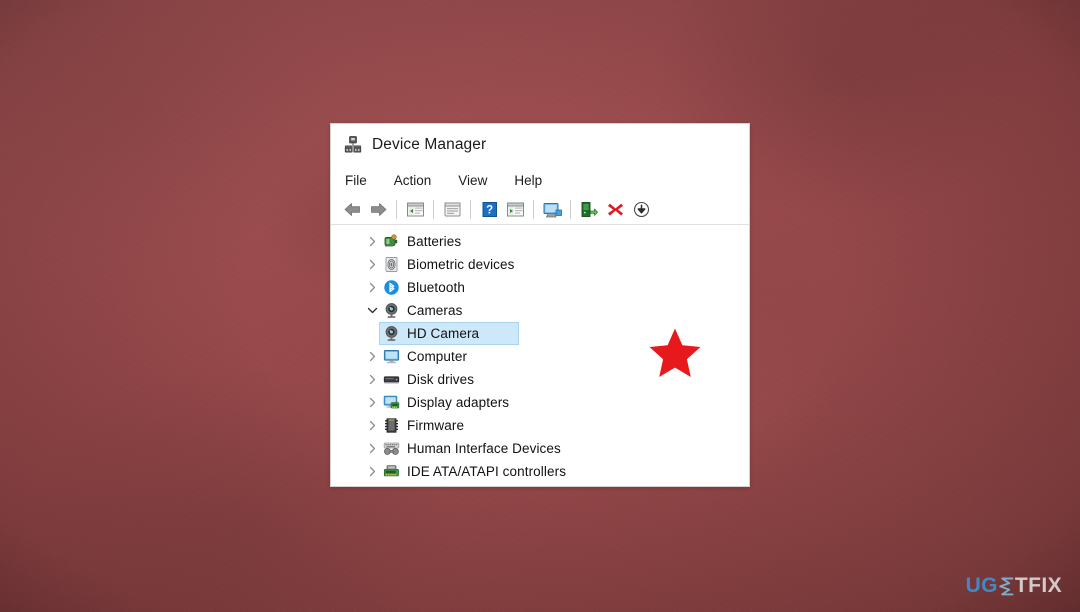 The image size is (1080, 612). I want to click on forward-arrow-icon, so click(378, 210).